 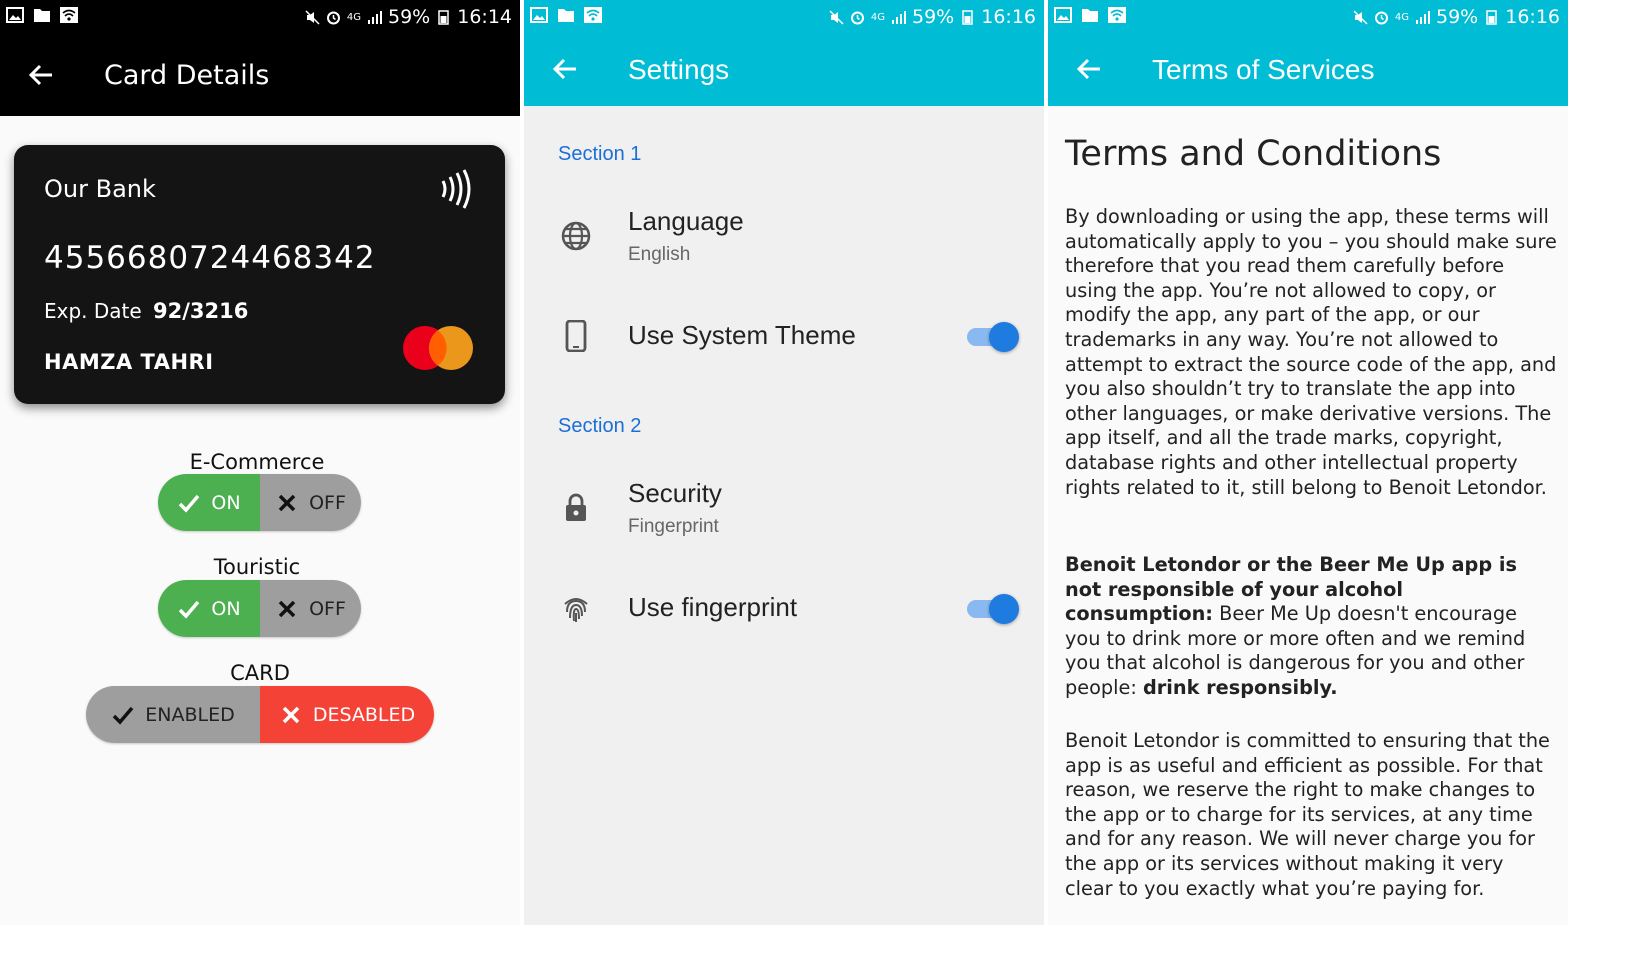 What do you see at coordinates (600, 154) in the screenshot?
I see `section-1-header: Section 1` at bounding box center [600, 154].